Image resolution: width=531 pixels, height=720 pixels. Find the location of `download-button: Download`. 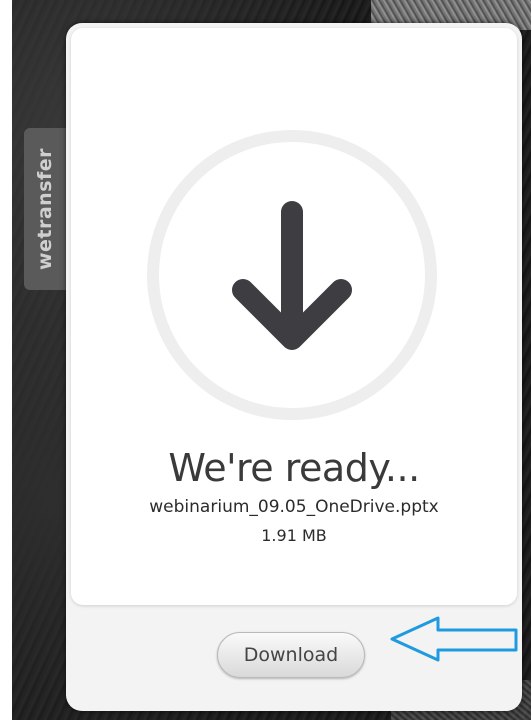

download-button: Download is located at coordinates (291, 655).